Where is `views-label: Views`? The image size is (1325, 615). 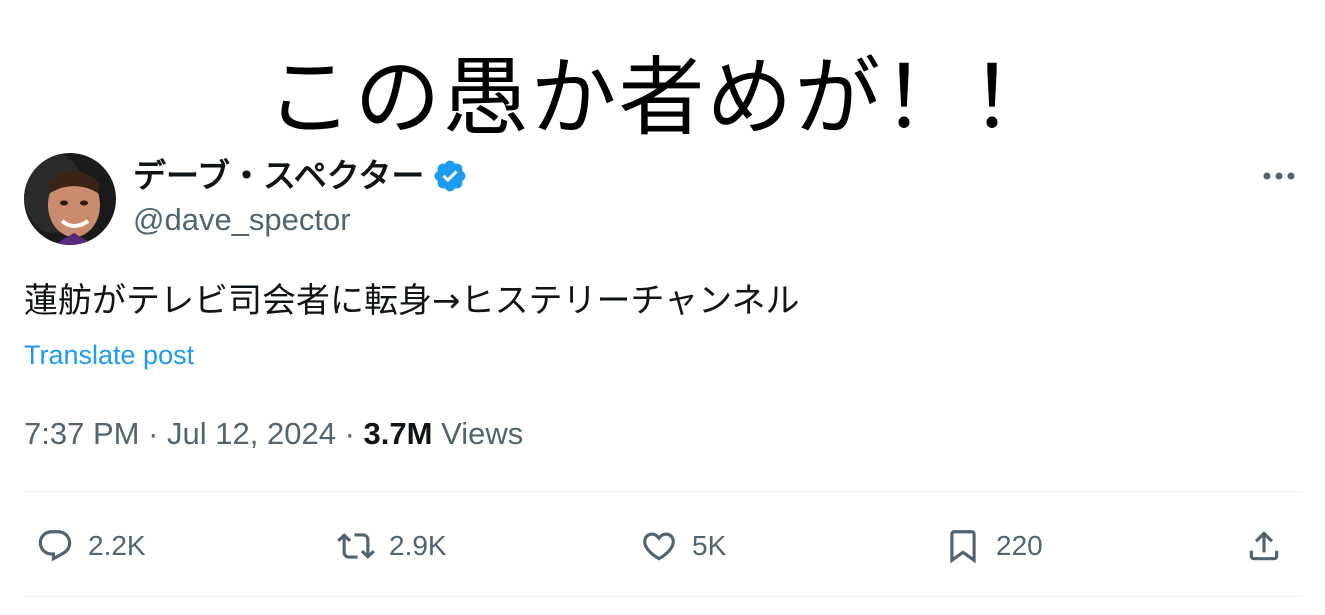
views-label: Views is located at coordinates (482, 433).